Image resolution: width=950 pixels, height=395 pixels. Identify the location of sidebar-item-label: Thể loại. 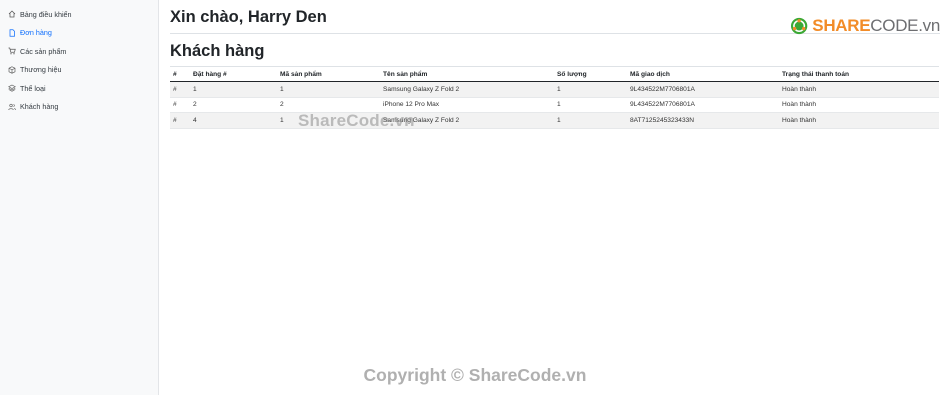
(33, 88).